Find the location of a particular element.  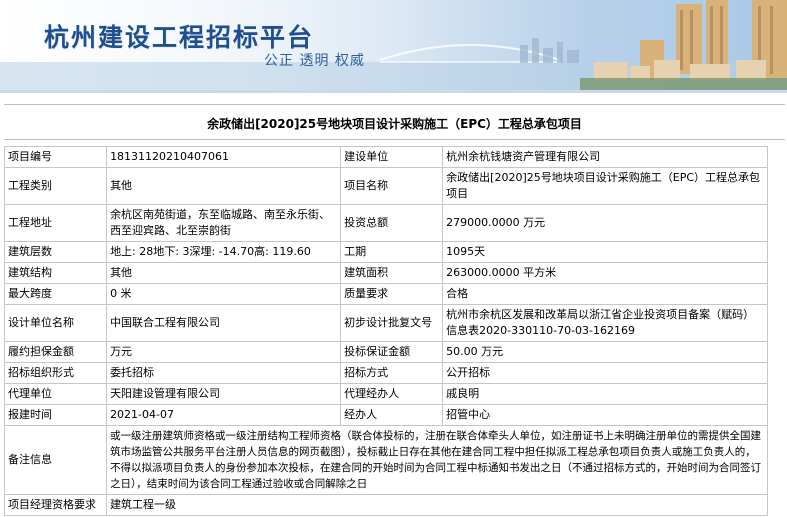

table-row: 履约担保金额 万元 投标保证金额 50.00 万元 is located at coordinates (385, 352).